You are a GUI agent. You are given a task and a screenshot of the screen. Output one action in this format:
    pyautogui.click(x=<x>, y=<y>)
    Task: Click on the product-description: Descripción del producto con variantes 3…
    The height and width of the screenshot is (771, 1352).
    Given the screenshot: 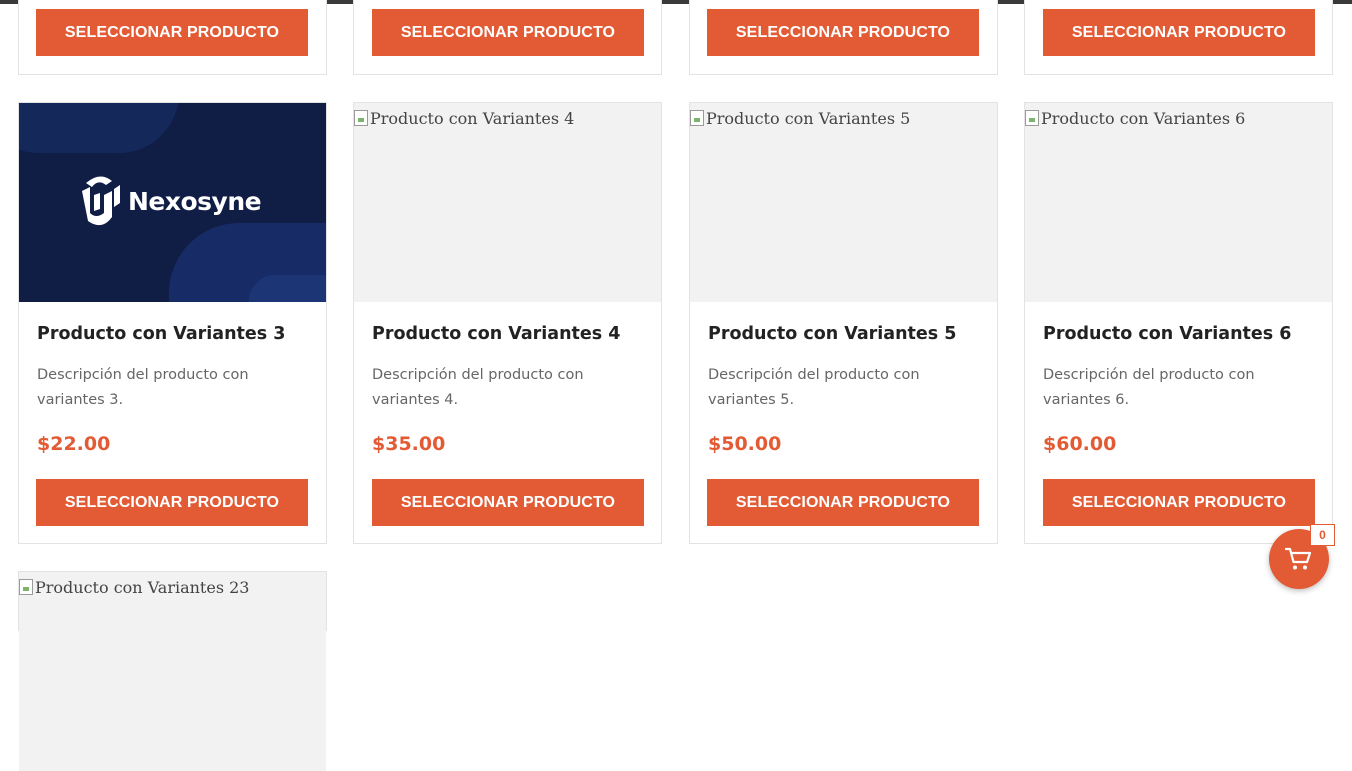 What is the action you would take?
    pyautogui.click(x=143, y=387)
    